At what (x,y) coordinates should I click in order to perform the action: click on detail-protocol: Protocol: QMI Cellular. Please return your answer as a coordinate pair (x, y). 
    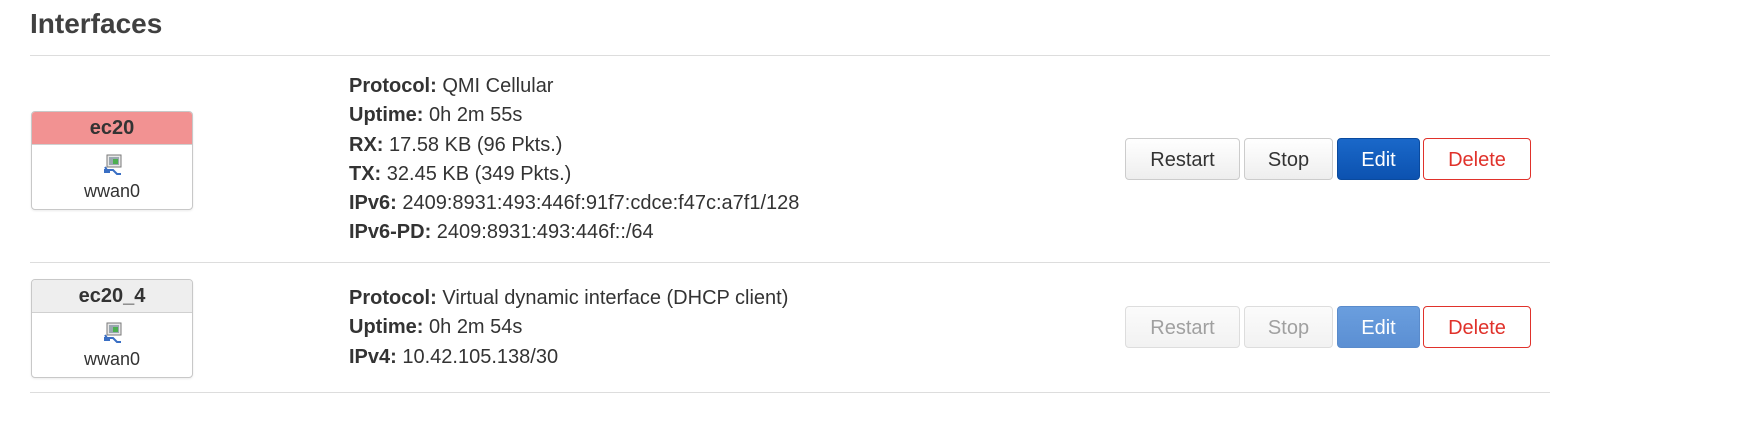
    Looking at the image, I should click on (451, 86).